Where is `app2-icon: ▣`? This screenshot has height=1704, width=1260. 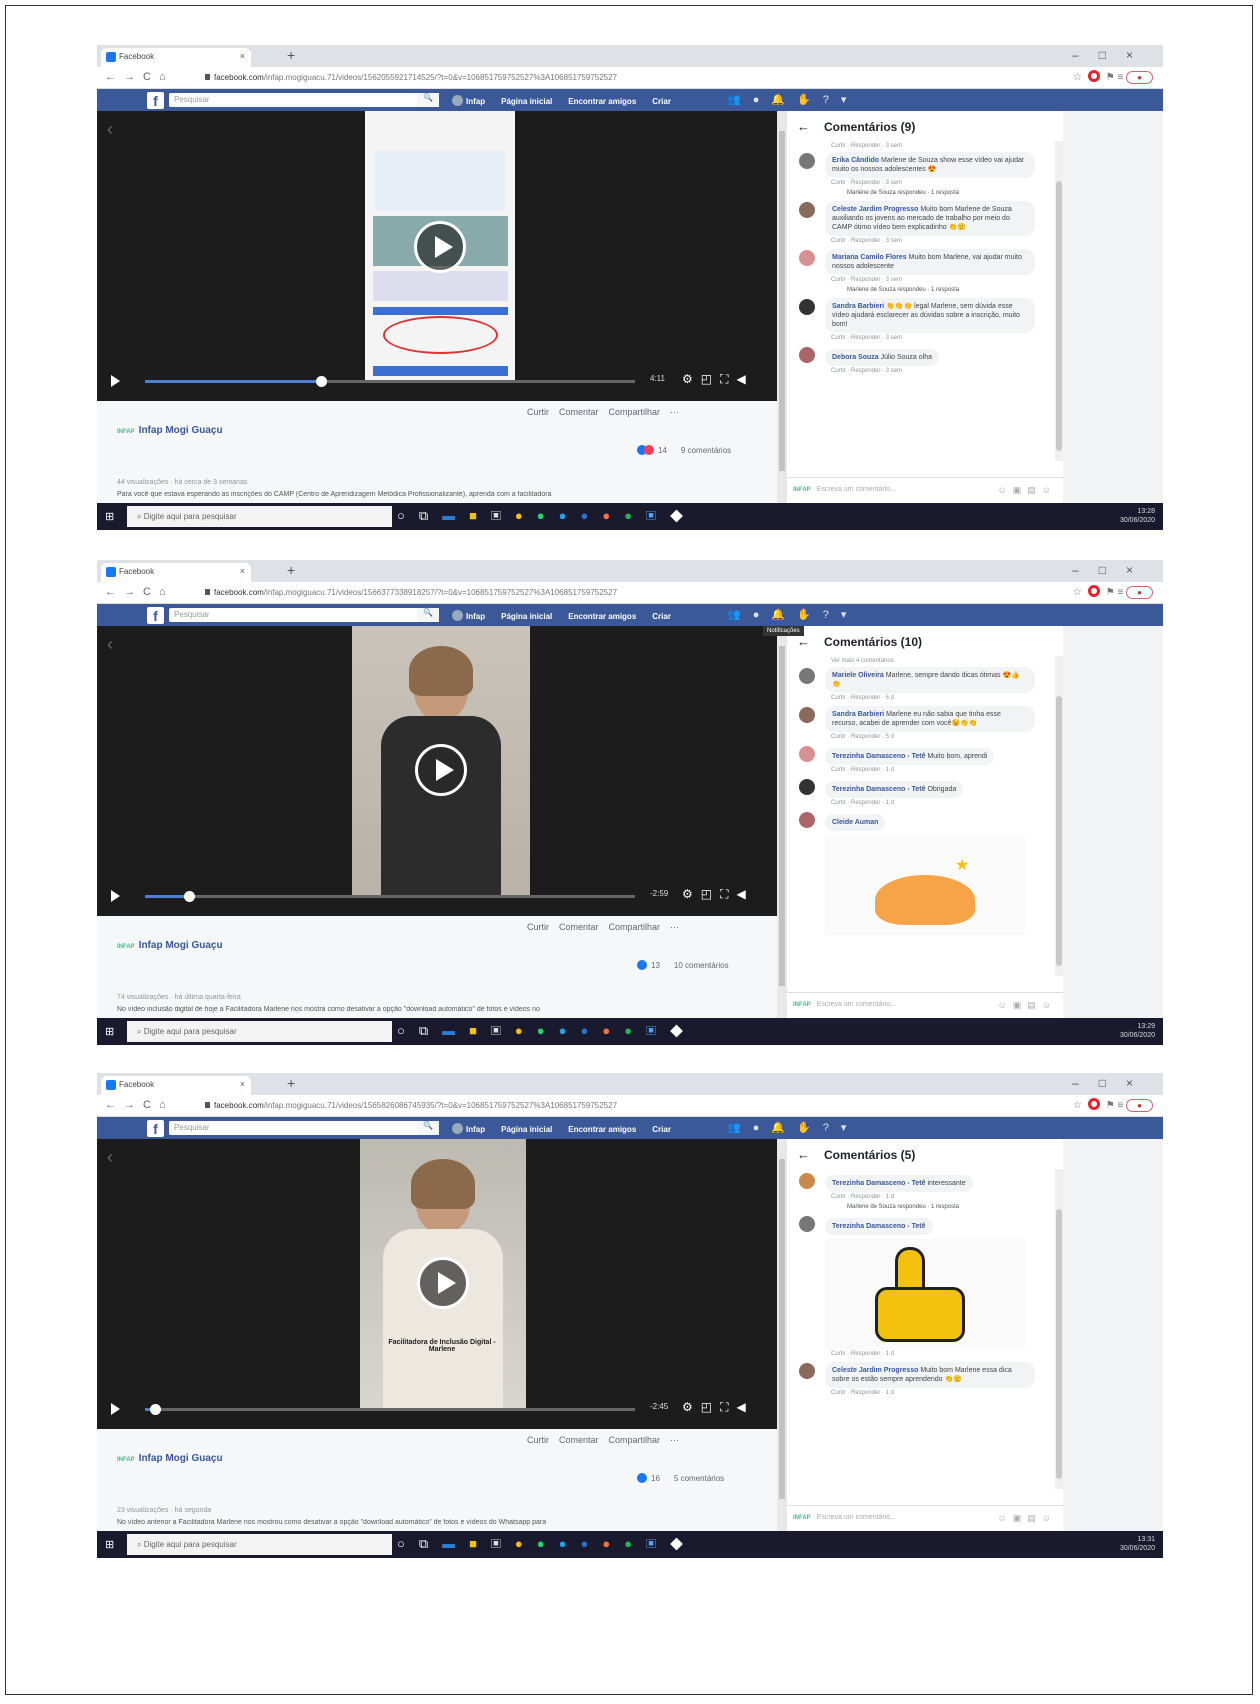
app2-icon: ▣ is located at coordinates (658, 515).